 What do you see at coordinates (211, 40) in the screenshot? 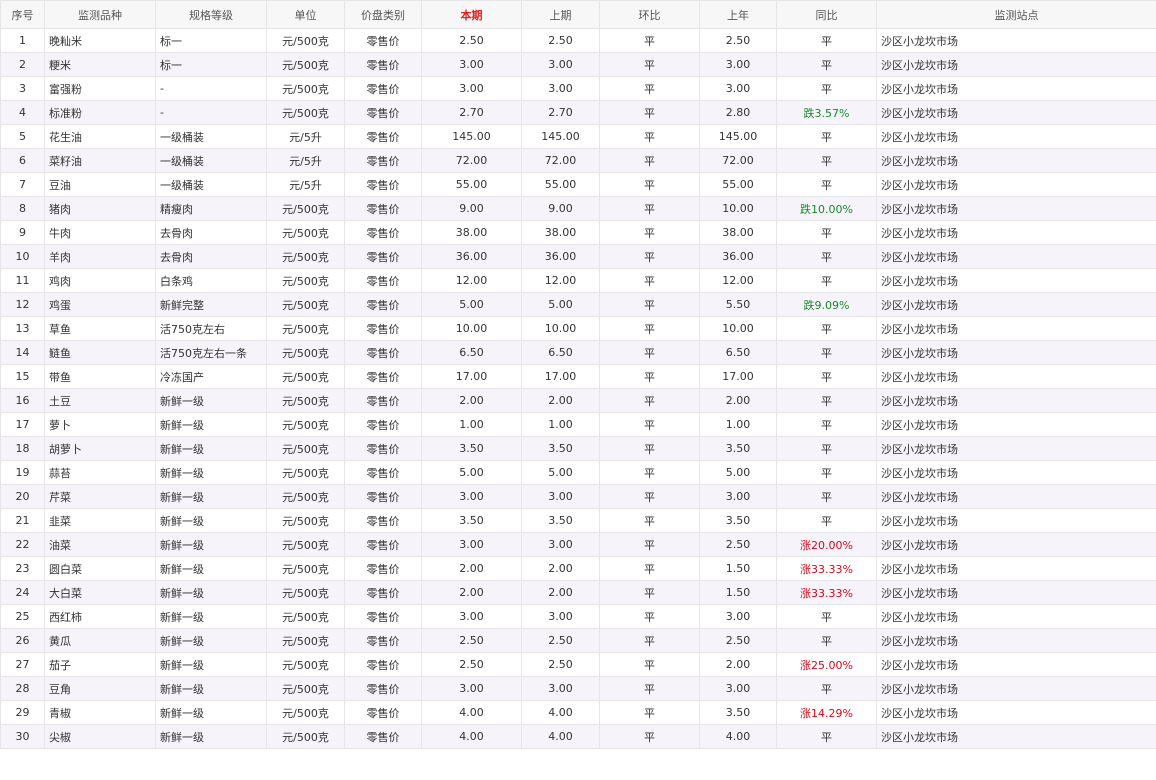
I see `cell-spec: 标一` at bounding box center [211, 40].